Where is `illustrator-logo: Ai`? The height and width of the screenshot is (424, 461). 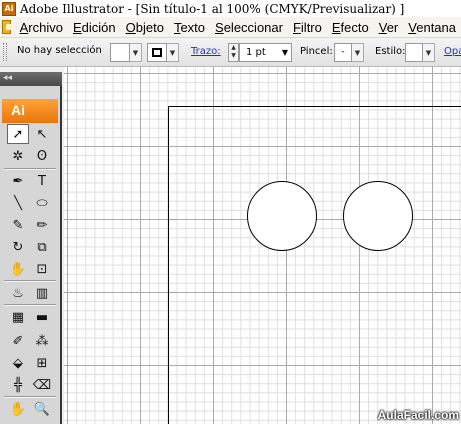
illustrator-logo: Ai is located at coordinates (30, 111).